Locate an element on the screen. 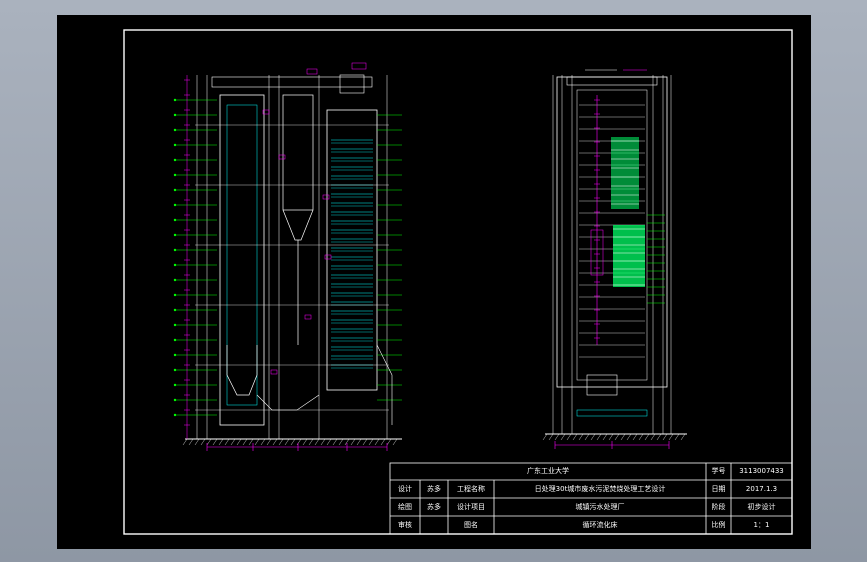 The image size is (867, 562). drafter-name: 苏多 is located at coordinates (434, 506).